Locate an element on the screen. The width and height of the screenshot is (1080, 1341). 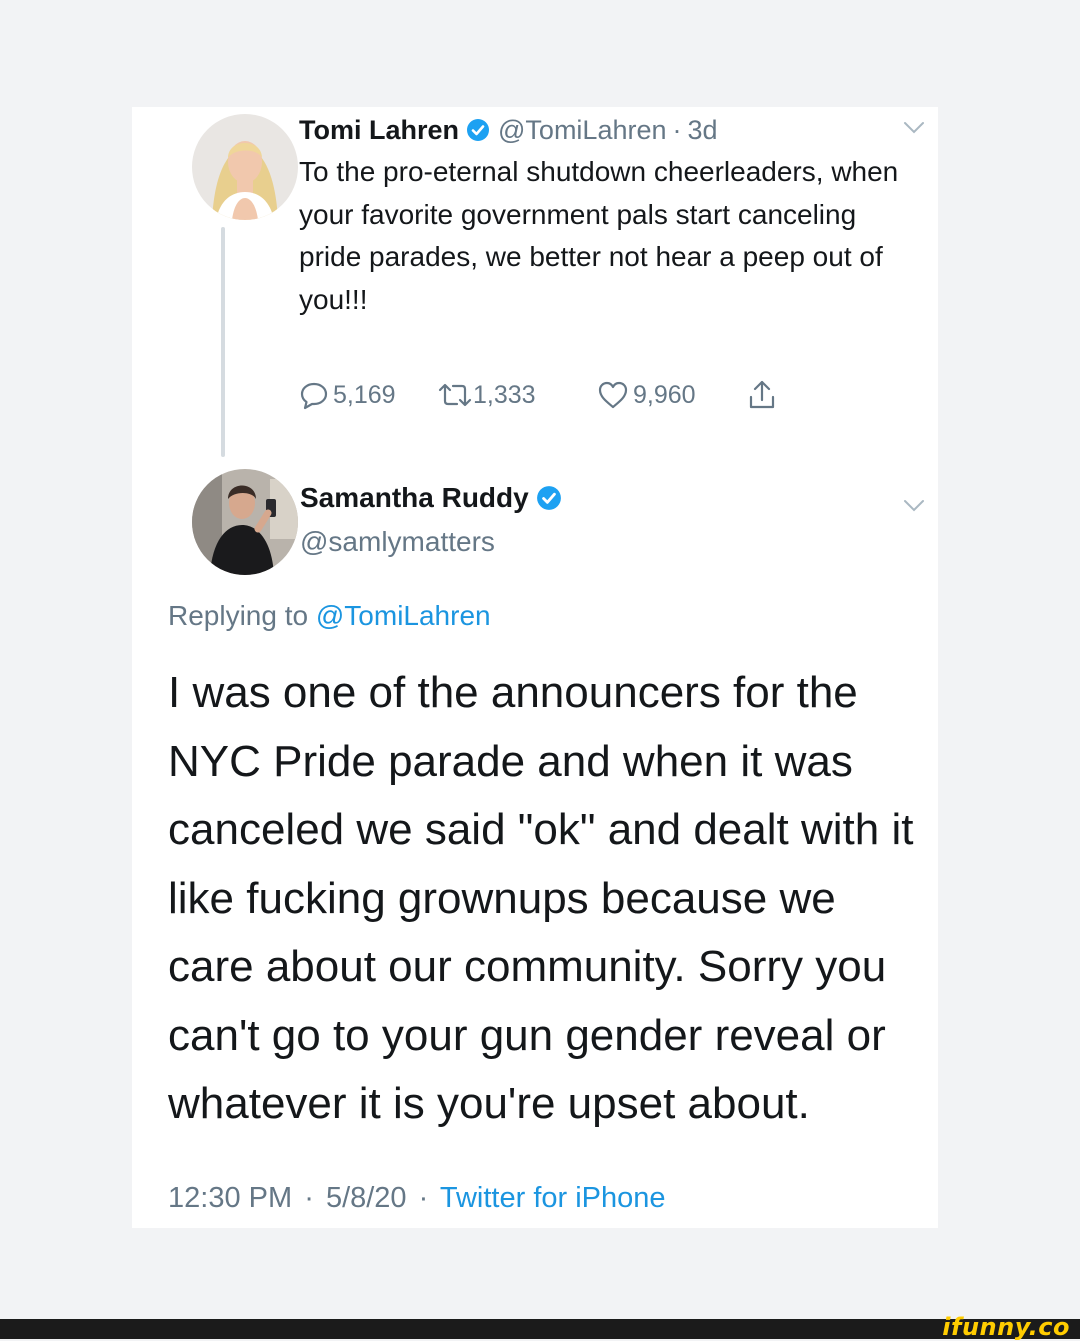
tweet-2-author: Samantha Ruddy is located at coordinates (435, 498).